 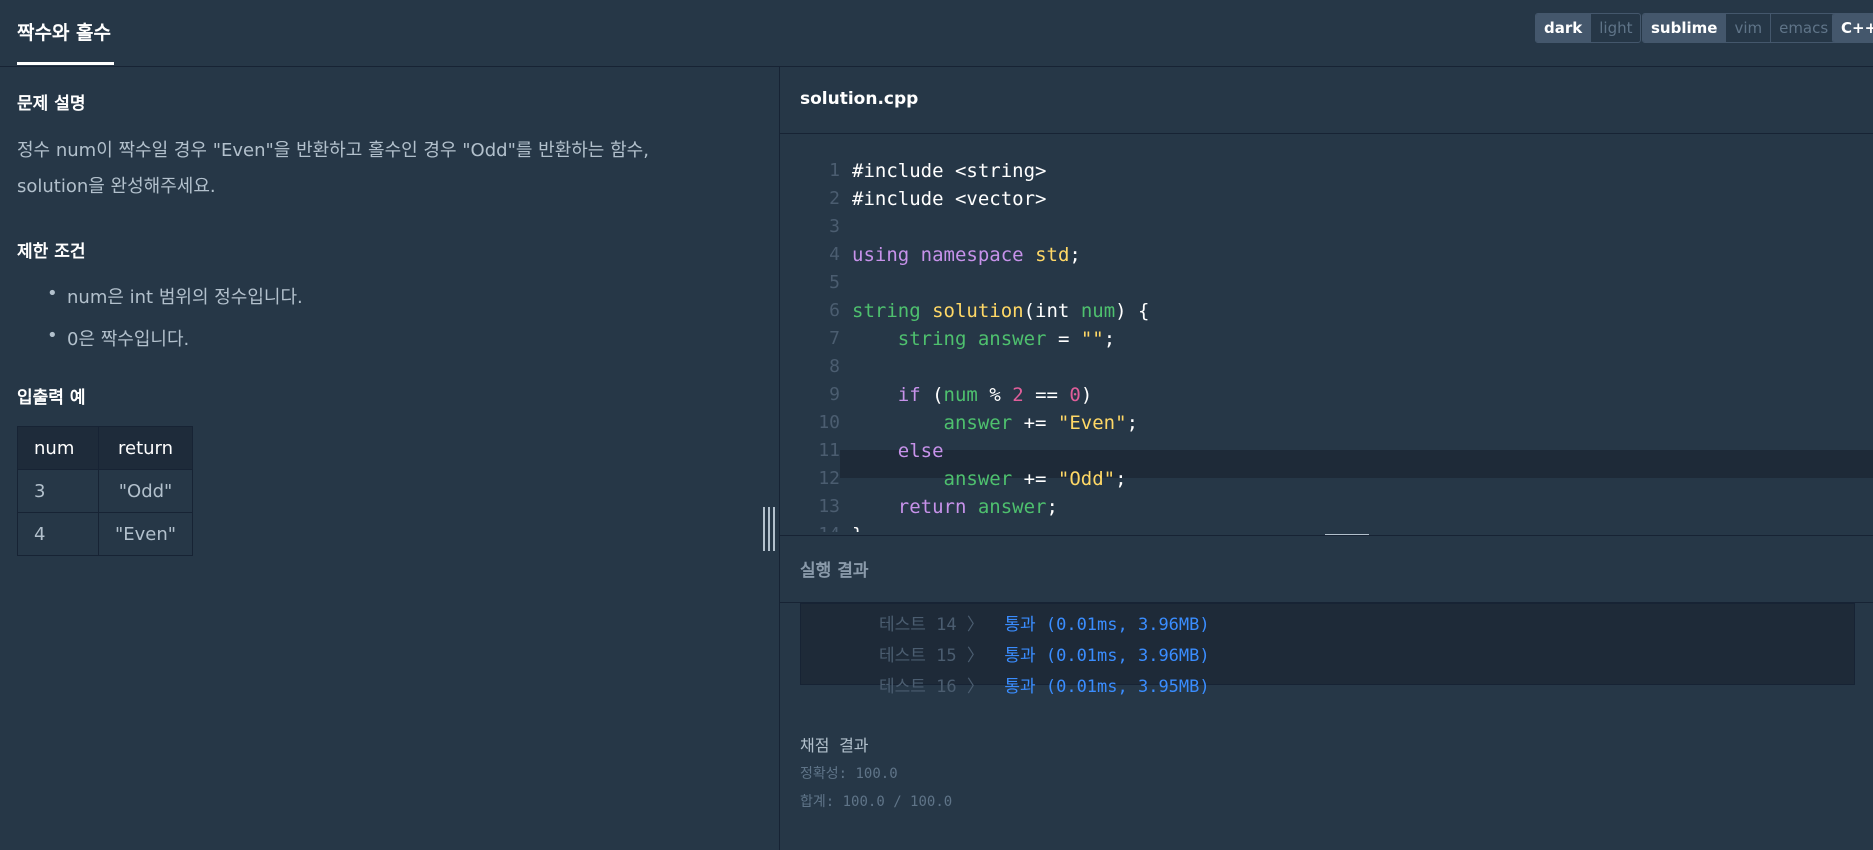 I want to click on grading-title: 채점 결과, so click(x=834, y=745).